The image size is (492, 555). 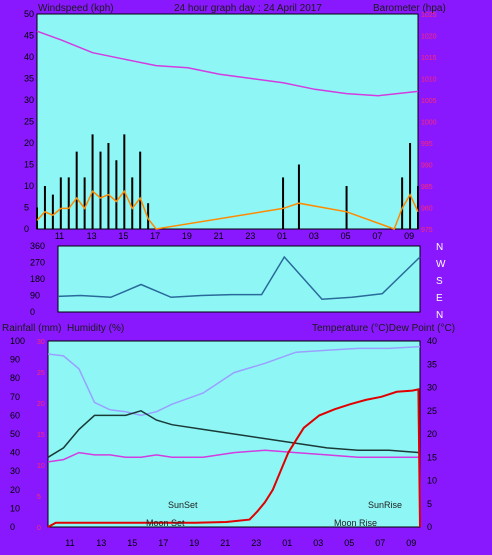 I want to click on rainfall-y-tick-label: 0, so click(x=39, y=528).